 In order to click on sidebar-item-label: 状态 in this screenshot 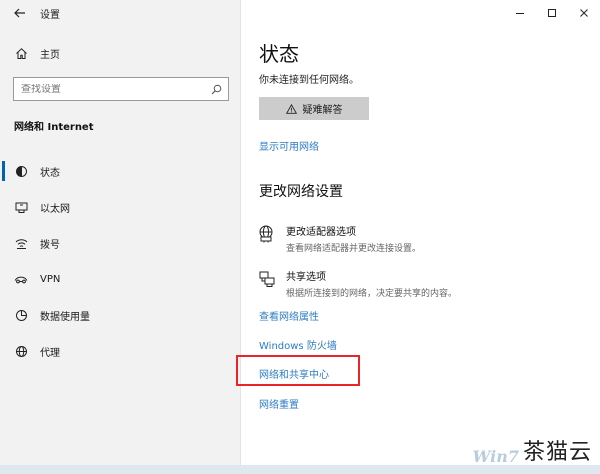, I will do `click(50, 173)`.